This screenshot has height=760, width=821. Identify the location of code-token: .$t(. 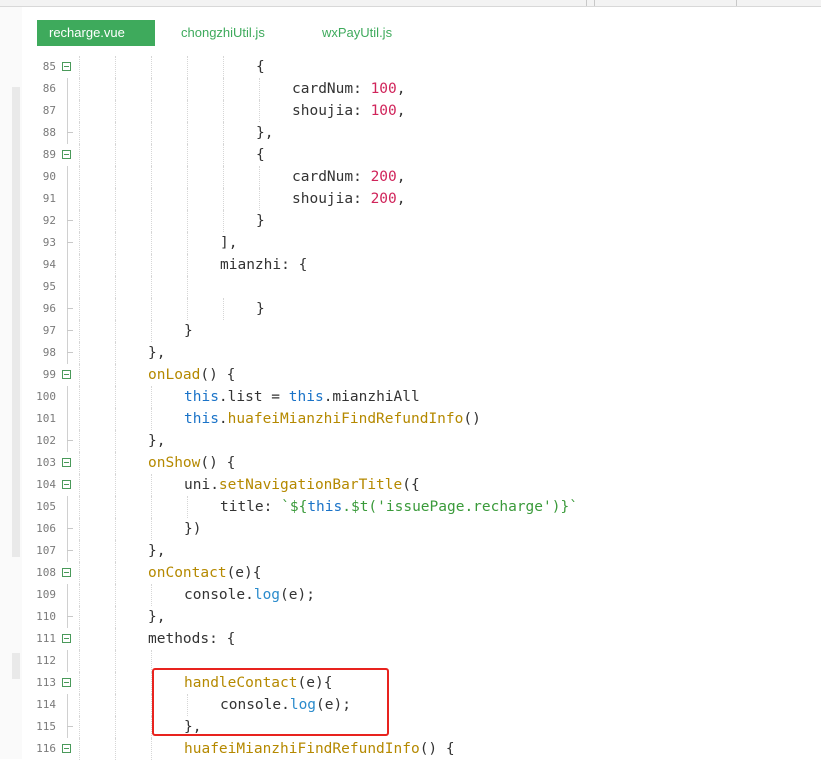
(360, 507).